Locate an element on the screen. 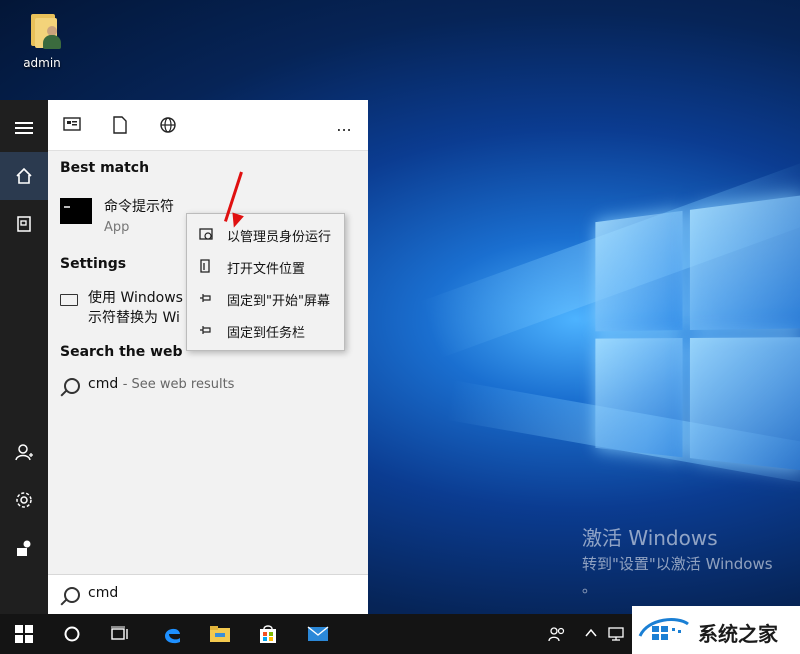 The width and height of the screenshot is (800, 654). add-user-icon is located at coordinates (24, 452).